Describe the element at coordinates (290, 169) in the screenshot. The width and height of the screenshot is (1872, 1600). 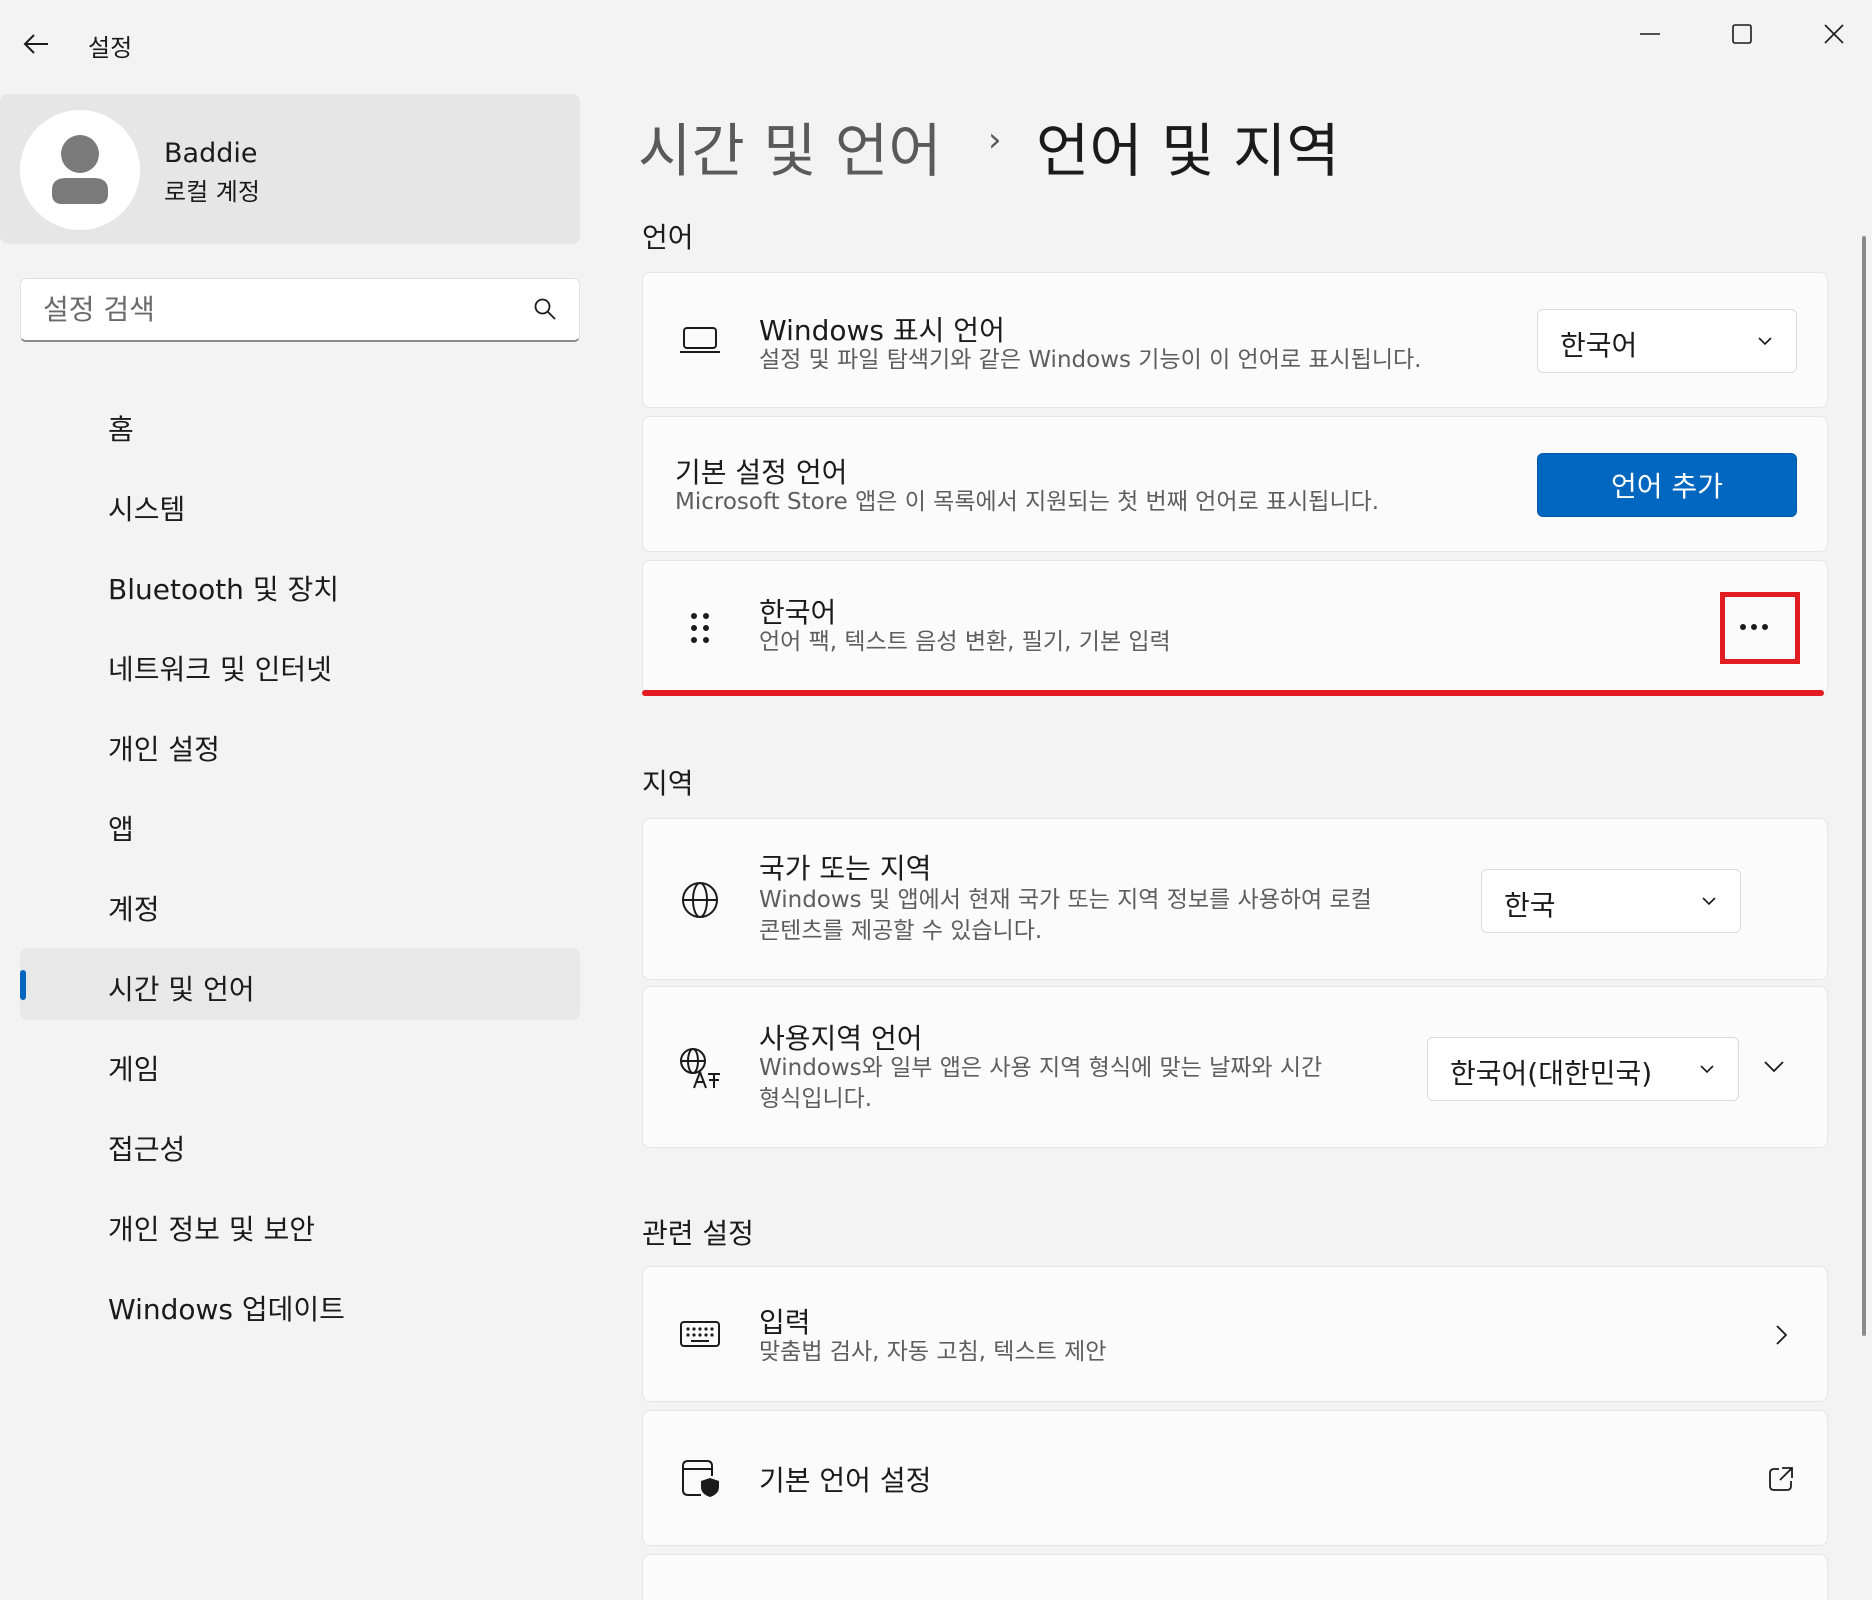
I see `user-profile-card: Baddie 로컬 계정` at that location.